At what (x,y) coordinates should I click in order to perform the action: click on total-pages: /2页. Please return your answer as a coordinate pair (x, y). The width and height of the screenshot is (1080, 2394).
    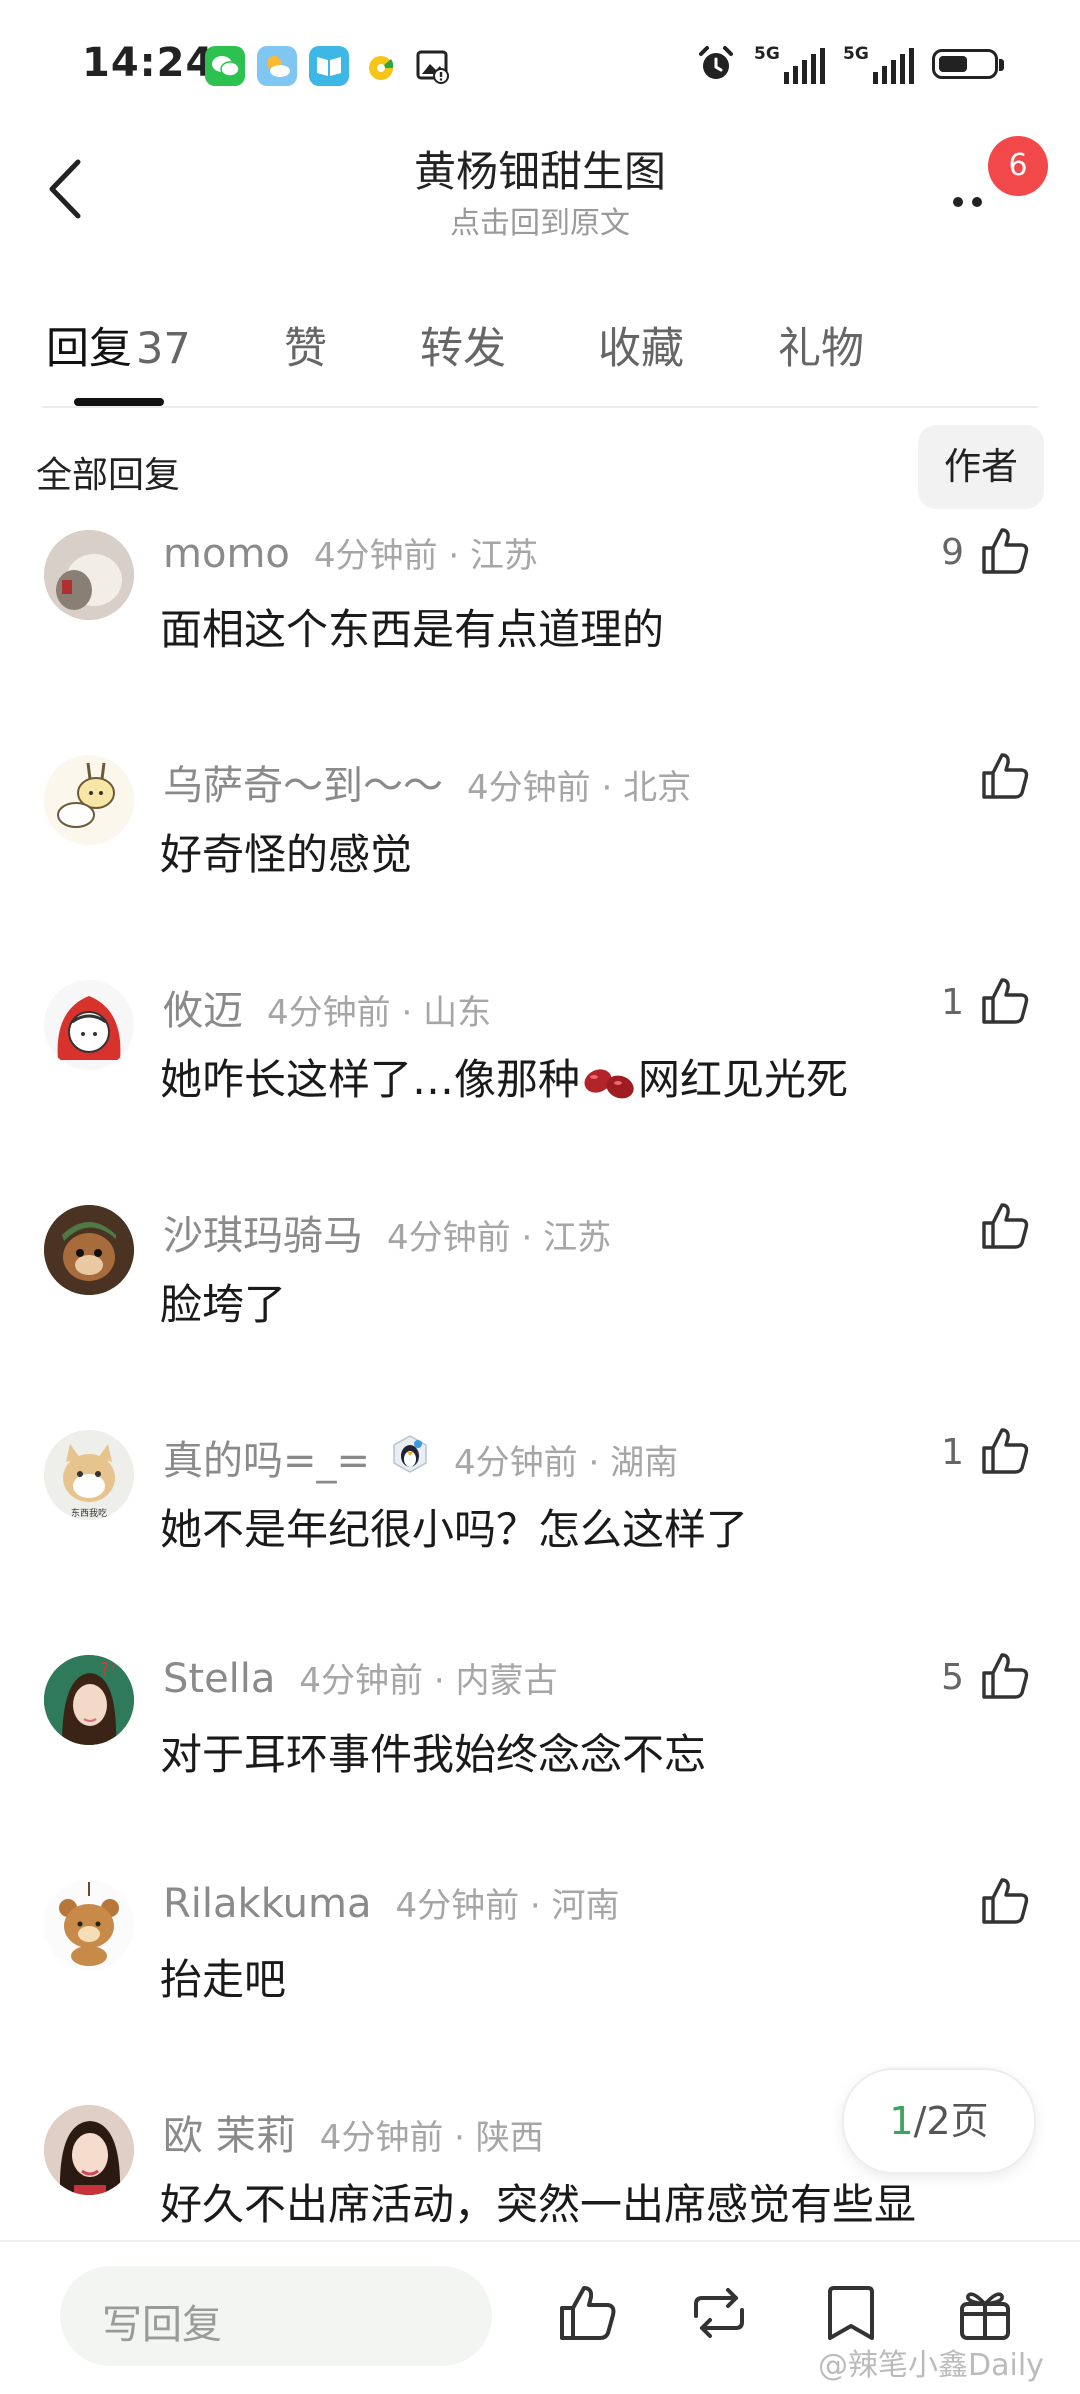
    Looking at the image, I should click on (951, 2121).